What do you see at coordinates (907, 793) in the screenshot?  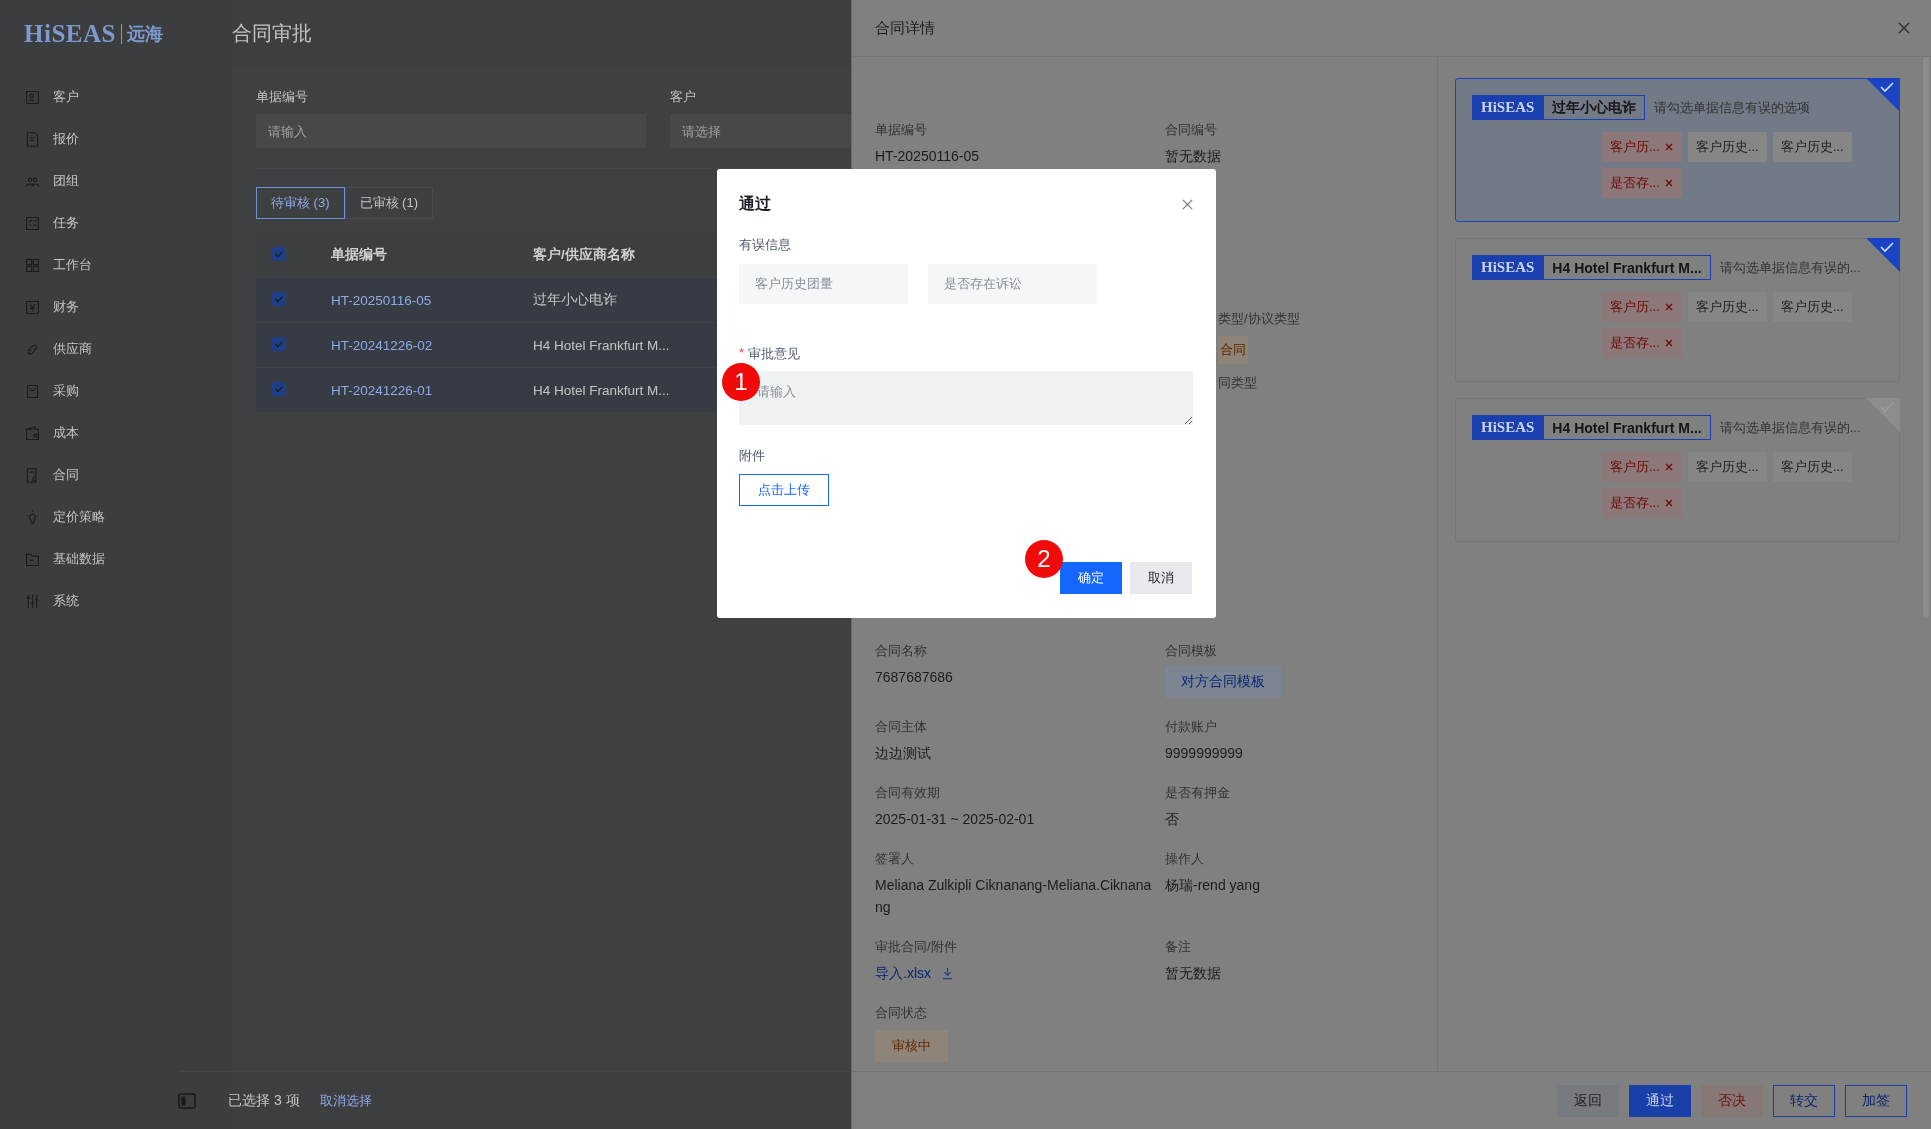 I see `field-label: 合同有效期` at bounding box center [907, 793].